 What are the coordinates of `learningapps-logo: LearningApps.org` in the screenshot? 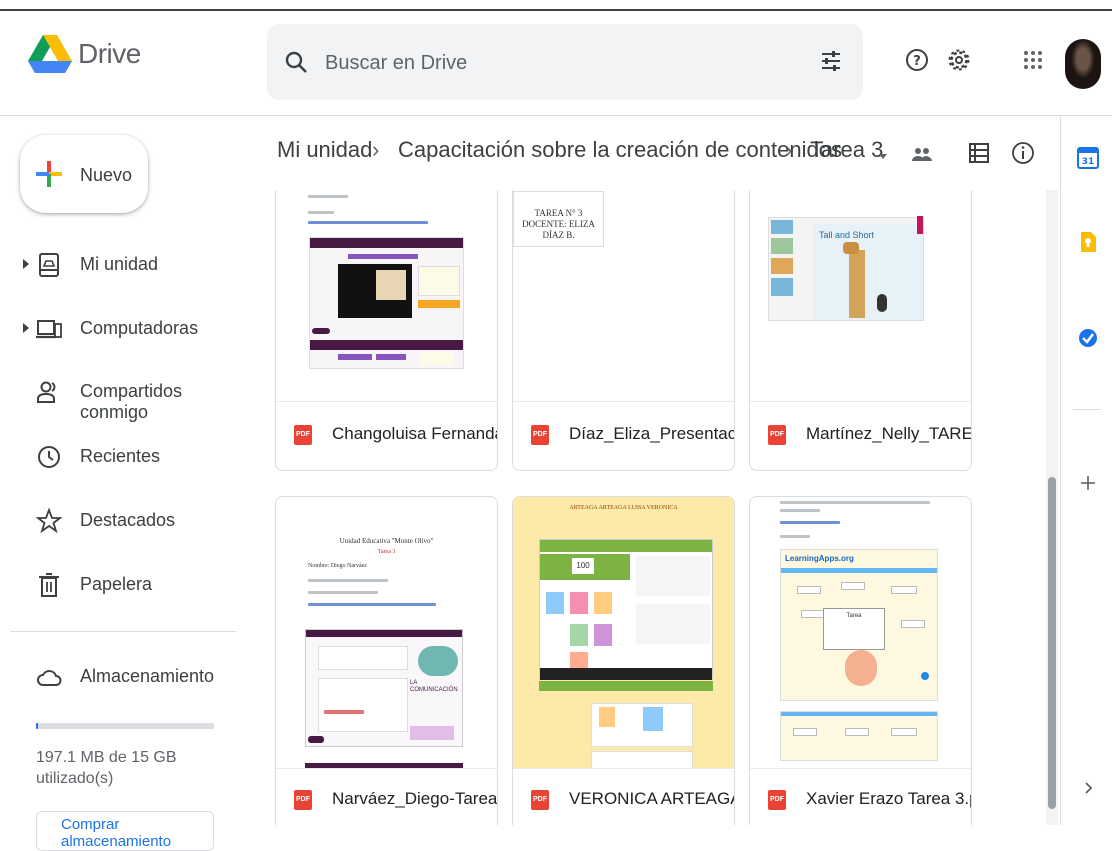 It's located at (819, 558).